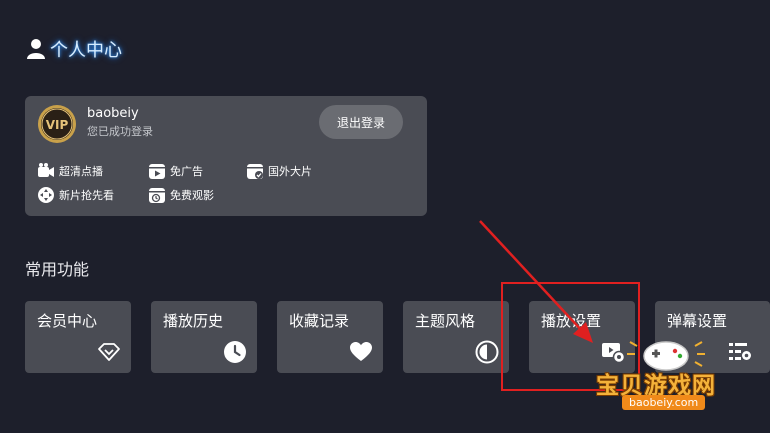  What do you see at coordinates (456, 337) in the screenshot?
I see `tile-theme-style: 主题风格` at bounding box center [456, 337].